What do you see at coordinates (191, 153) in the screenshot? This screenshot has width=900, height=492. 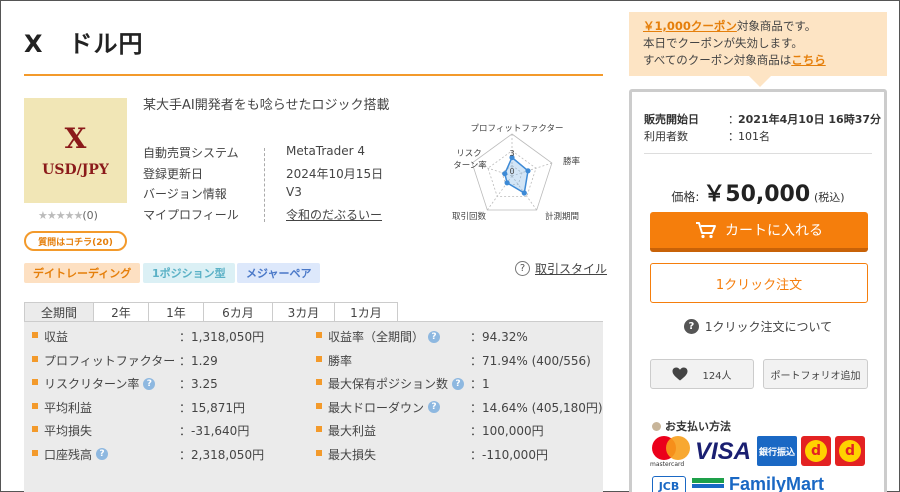 I see `info-key: 自動売買システム` at bounding box center [191, 153].